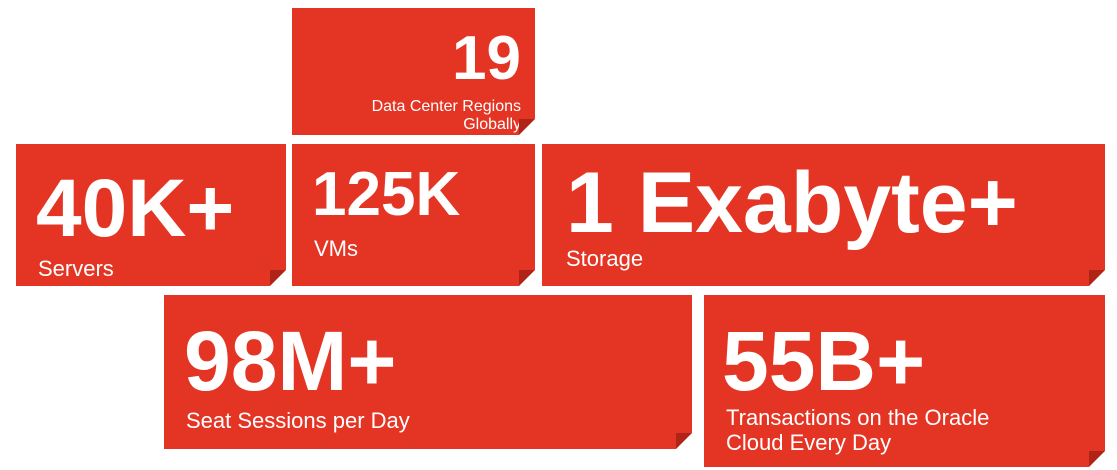  What do you see at coordinates (413, 71) in the screenshot?
I see `stat-tile-regions: 19 Data Center Regions Globally` at bounding box center [413, 71].